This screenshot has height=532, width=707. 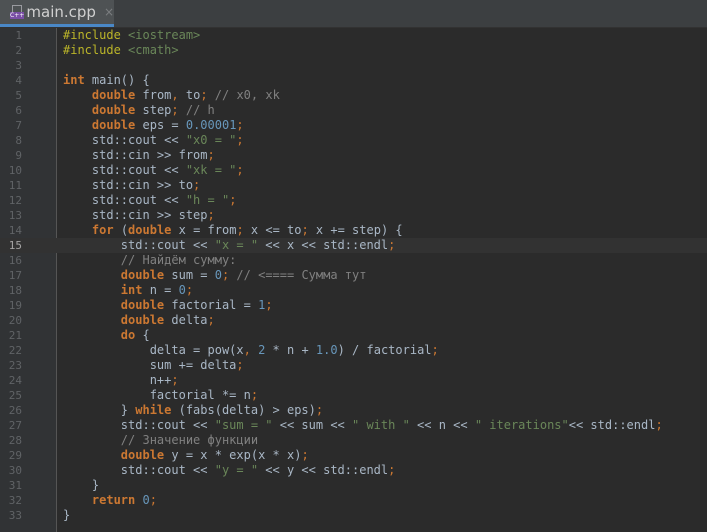 I want to click on line-number: 4, so click(x=18, y=80).